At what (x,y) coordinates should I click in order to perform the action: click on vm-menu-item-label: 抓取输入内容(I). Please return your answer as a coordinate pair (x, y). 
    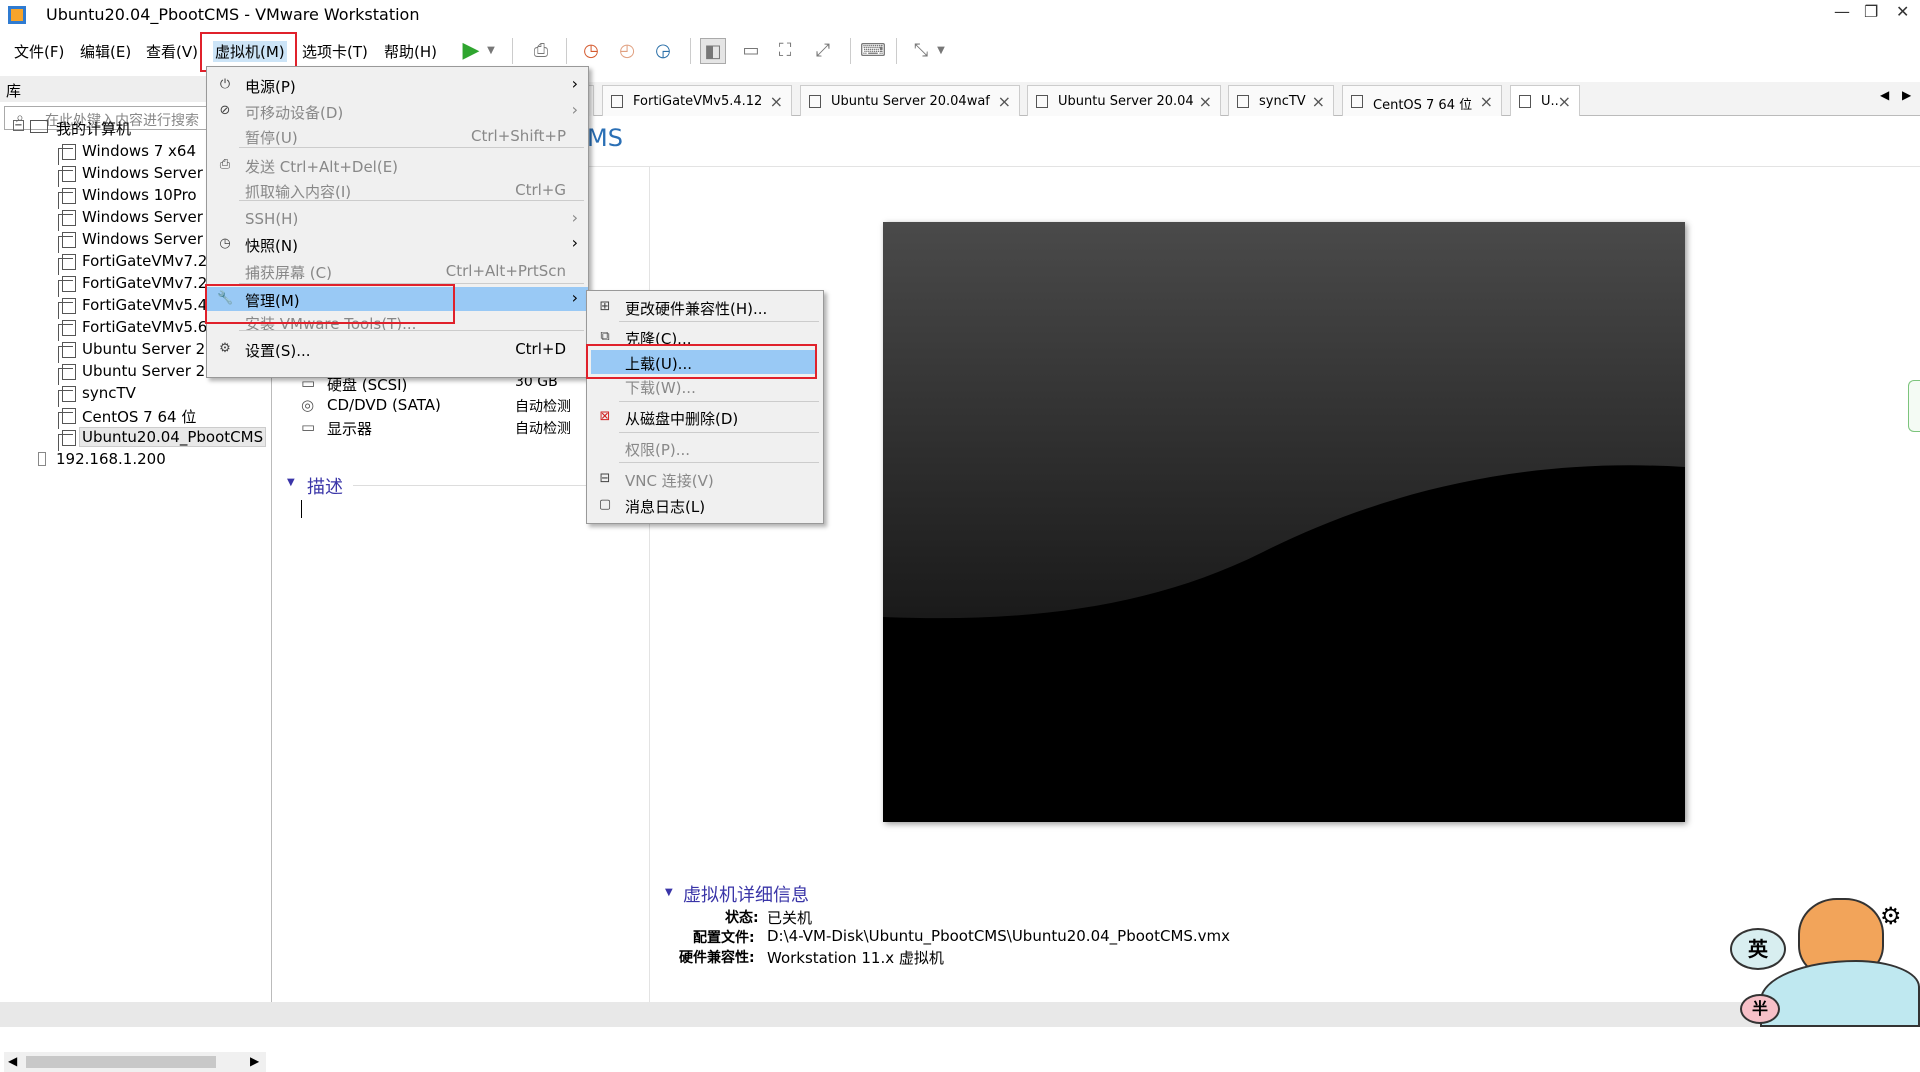
    Looking at the image, I should click on (298, 192).